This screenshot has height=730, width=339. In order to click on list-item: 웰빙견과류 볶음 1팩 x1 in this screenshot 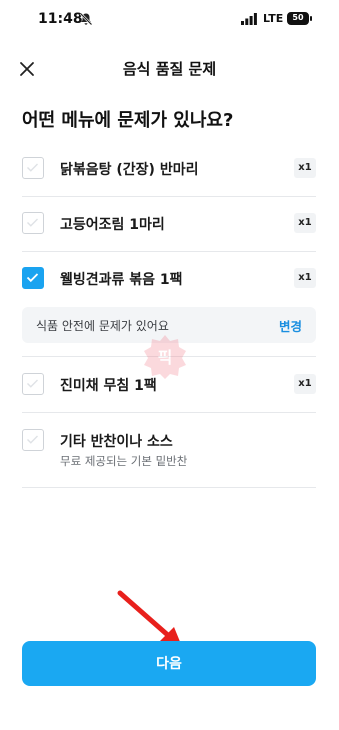, I will do `click(169, 278)`.